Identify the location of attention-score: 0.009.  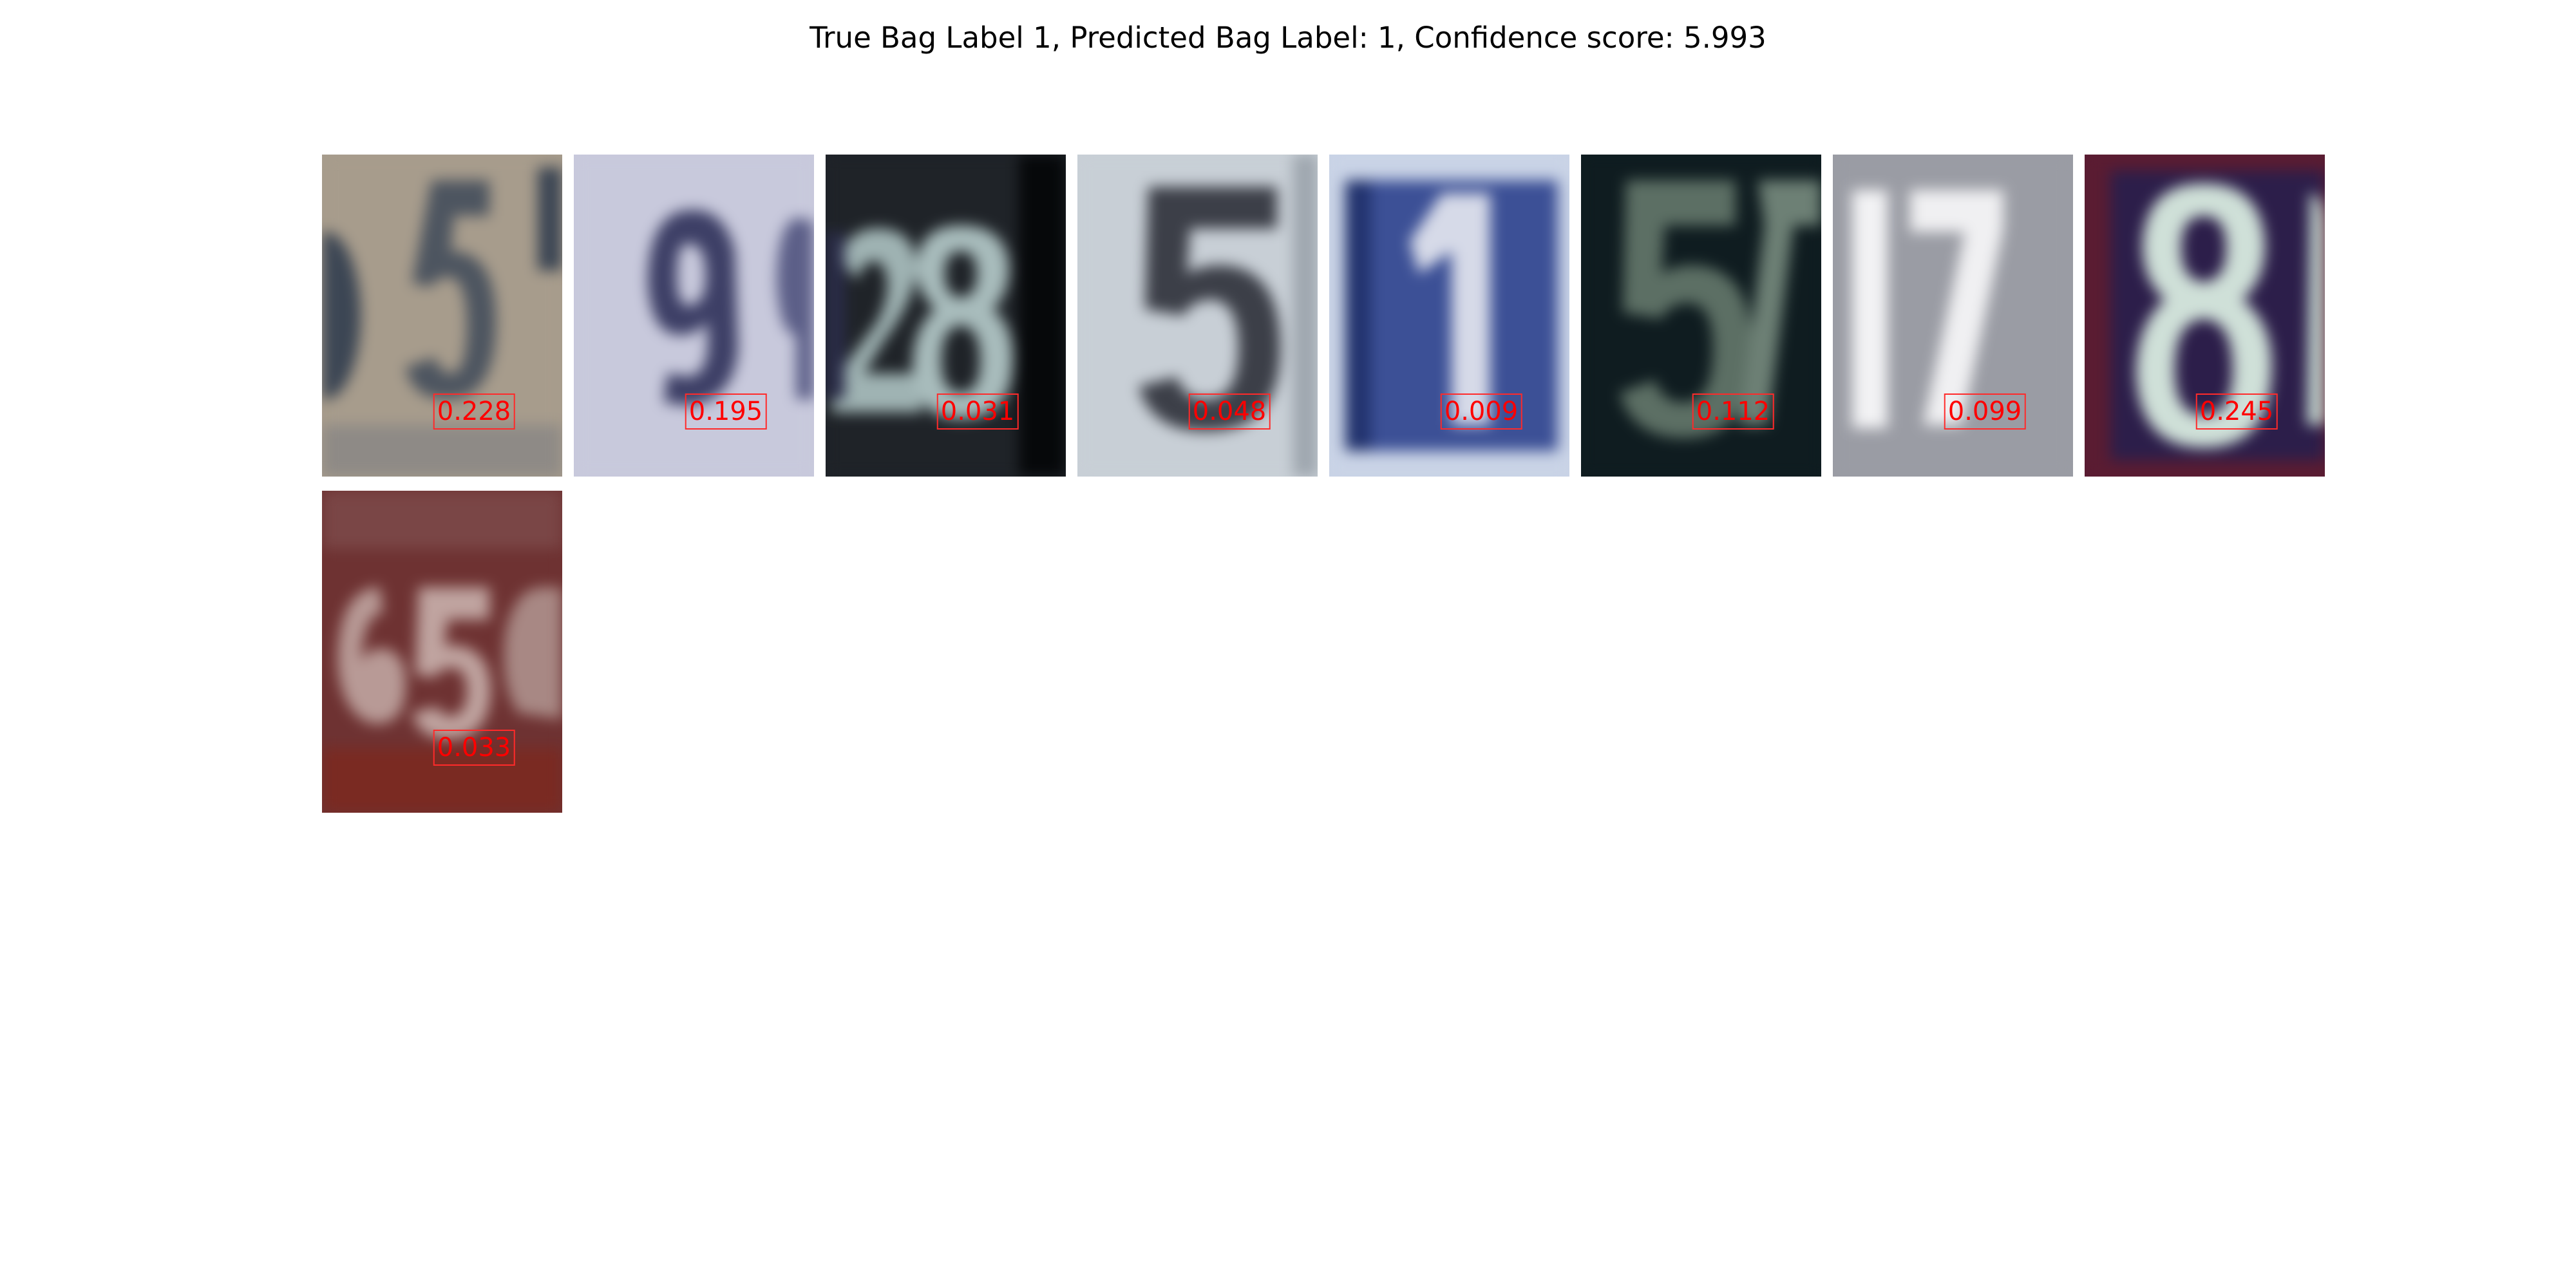
(1481, 412).